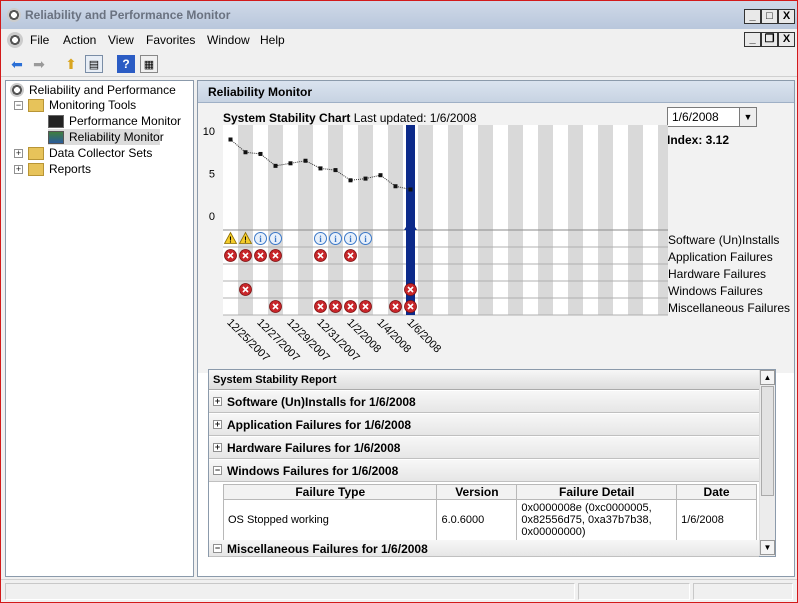 This screenshot has width=798, height=603. What do you see at coordinates (767, 547) in the screenshot?
I see `scroll-down-icon: ▼` at bounding box center [767, 547].